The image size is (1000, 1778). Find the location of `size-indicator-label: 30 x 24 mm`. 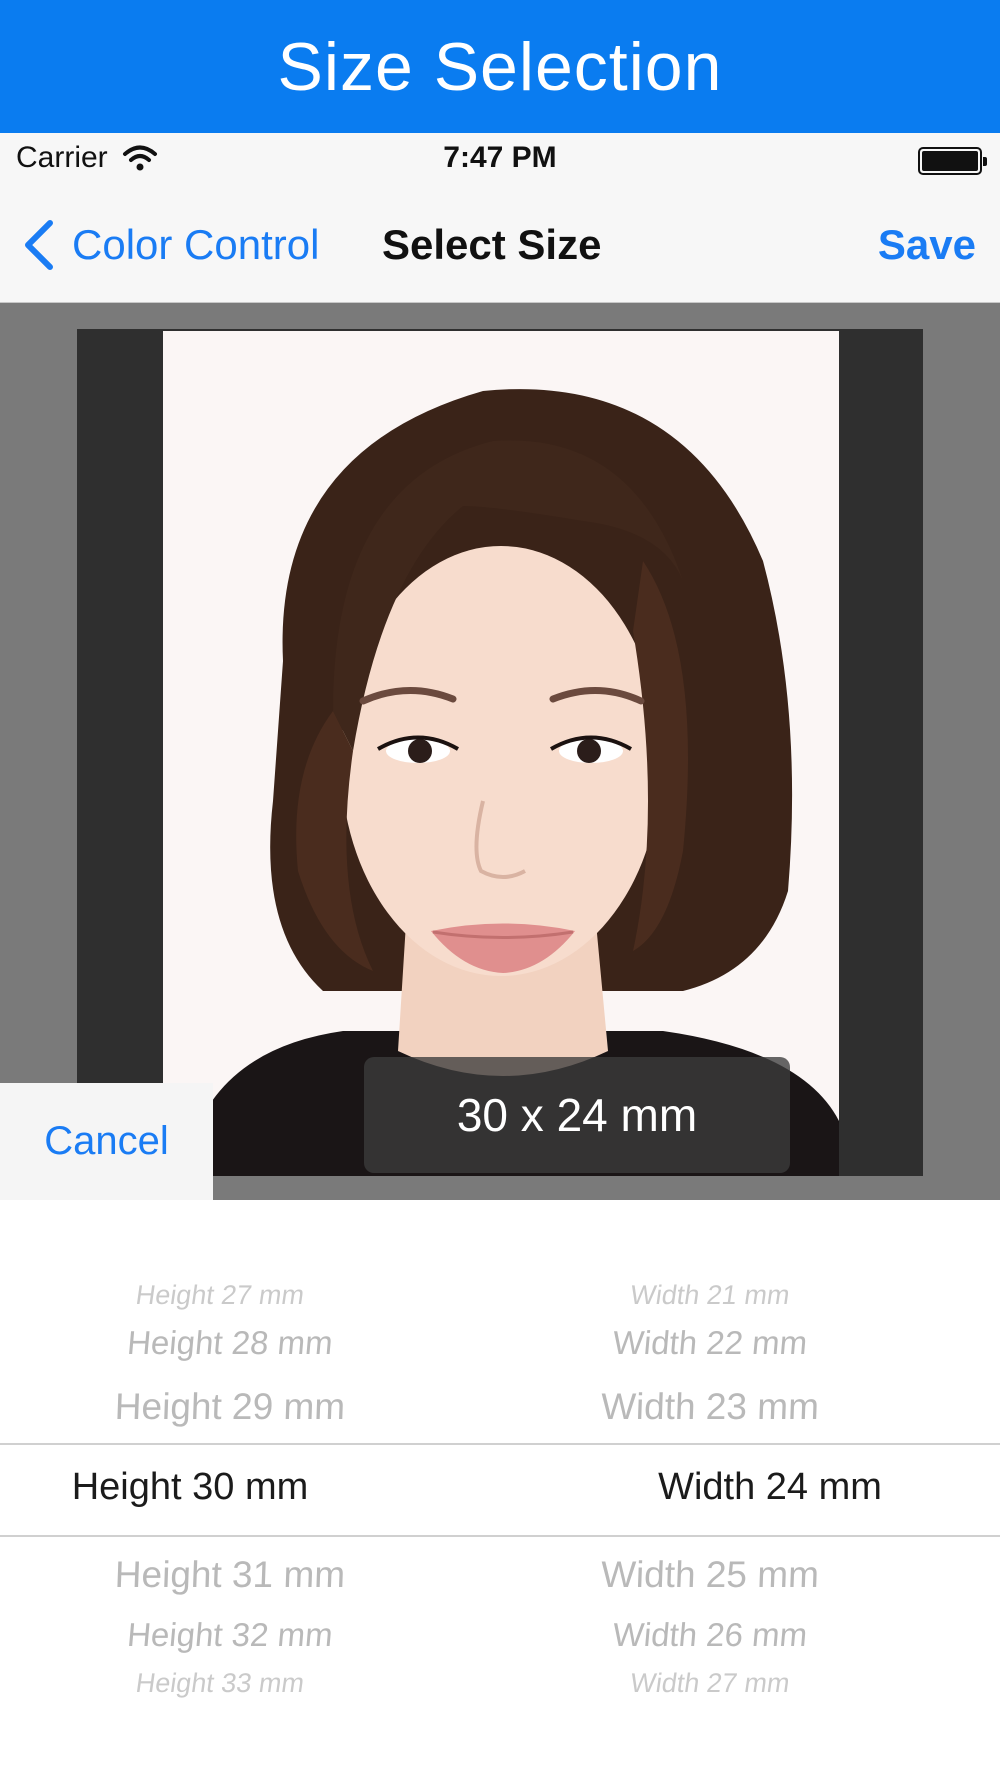

size-indicator-label: 30 x 24 mm is located at coordinates (577, 1115).